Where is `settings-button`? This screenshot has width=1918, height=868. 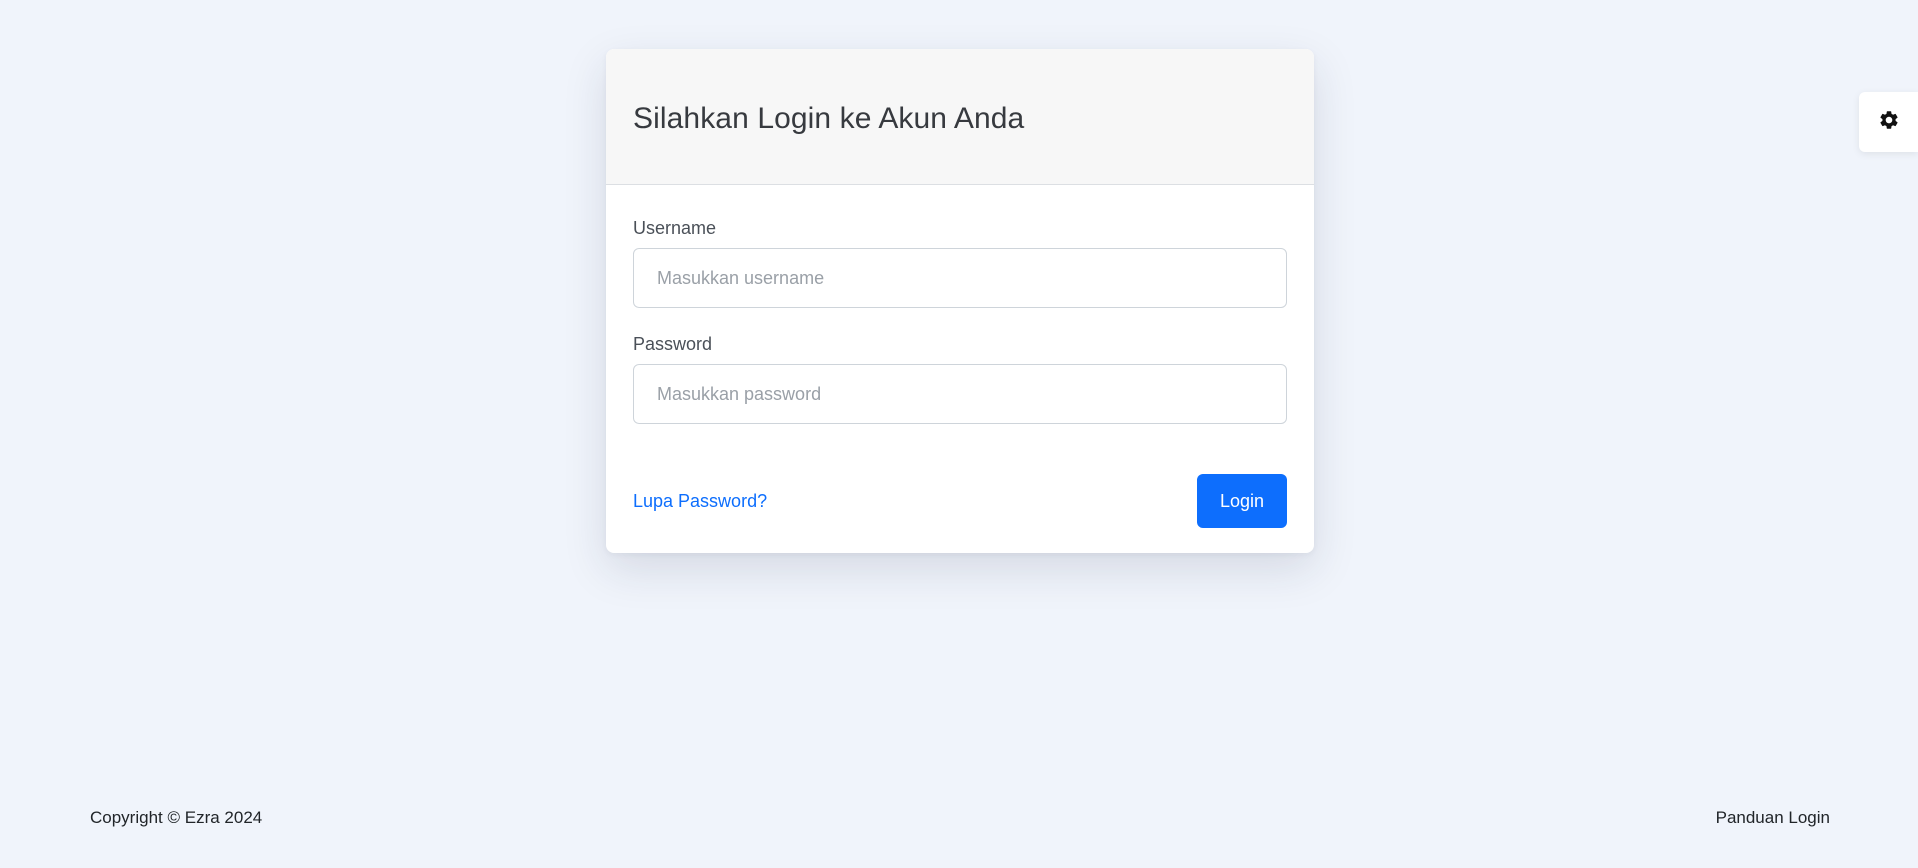
settings-button is located at coordinates (1888, 122).